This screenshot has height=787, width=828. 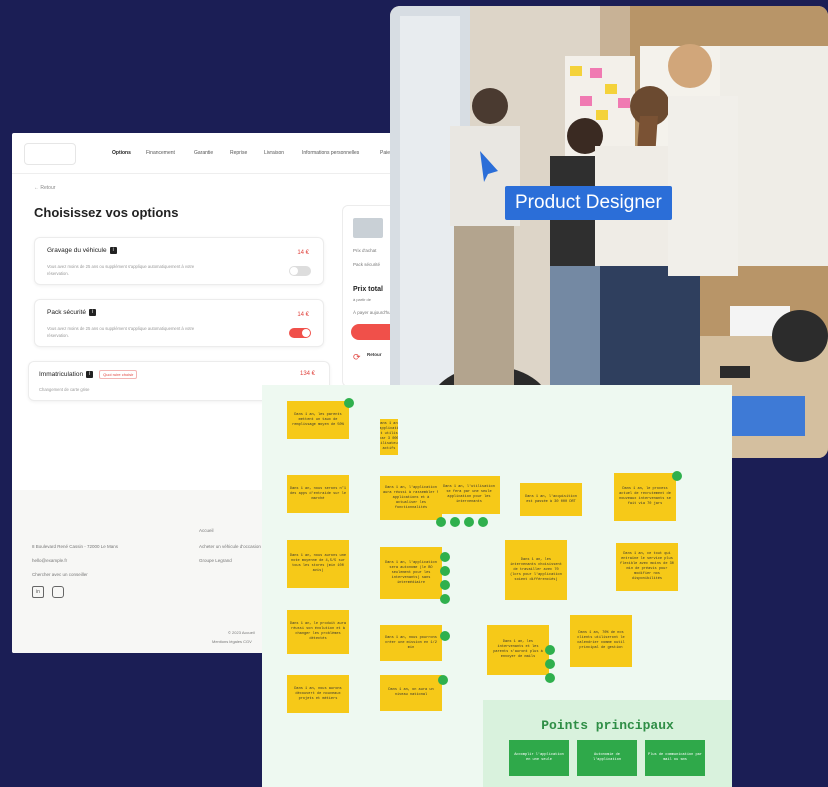 What do you see at coordinates (330, 153) in the screenshot?
I see `tab-informations: Informations personnelles` at bounding box center [330, 153].